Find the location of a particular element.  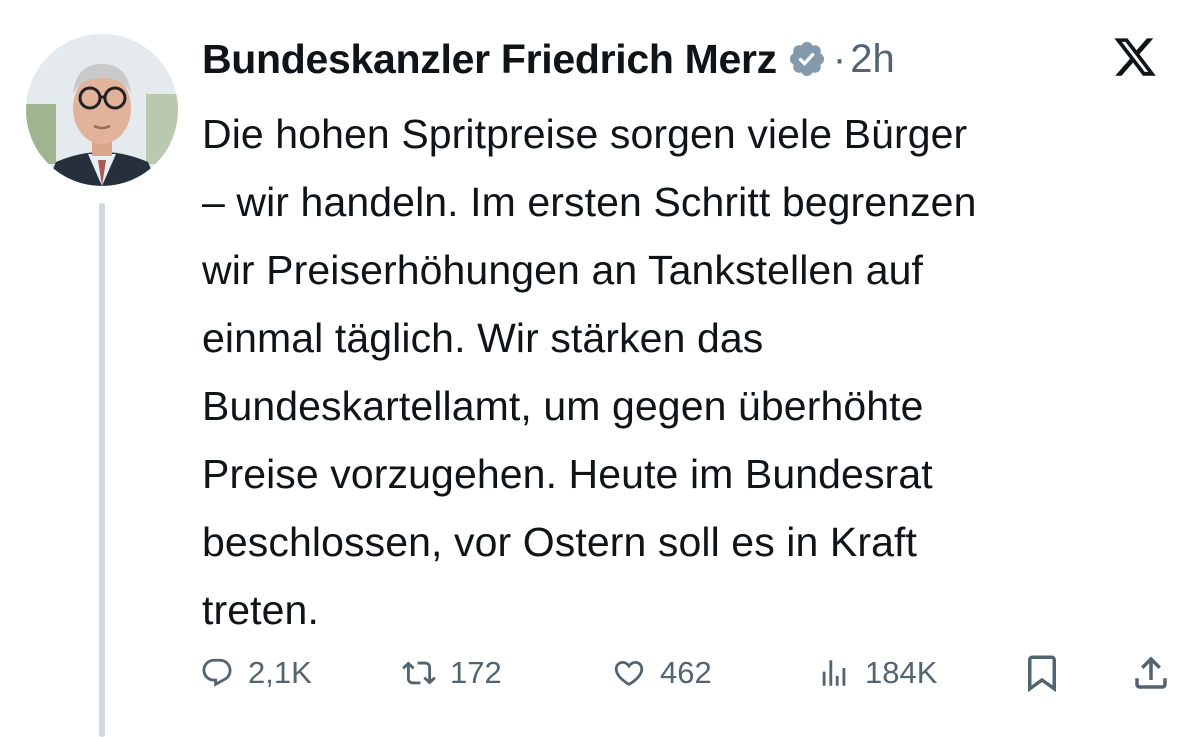

repost-button: 172 is located at coordinates (452, 673).